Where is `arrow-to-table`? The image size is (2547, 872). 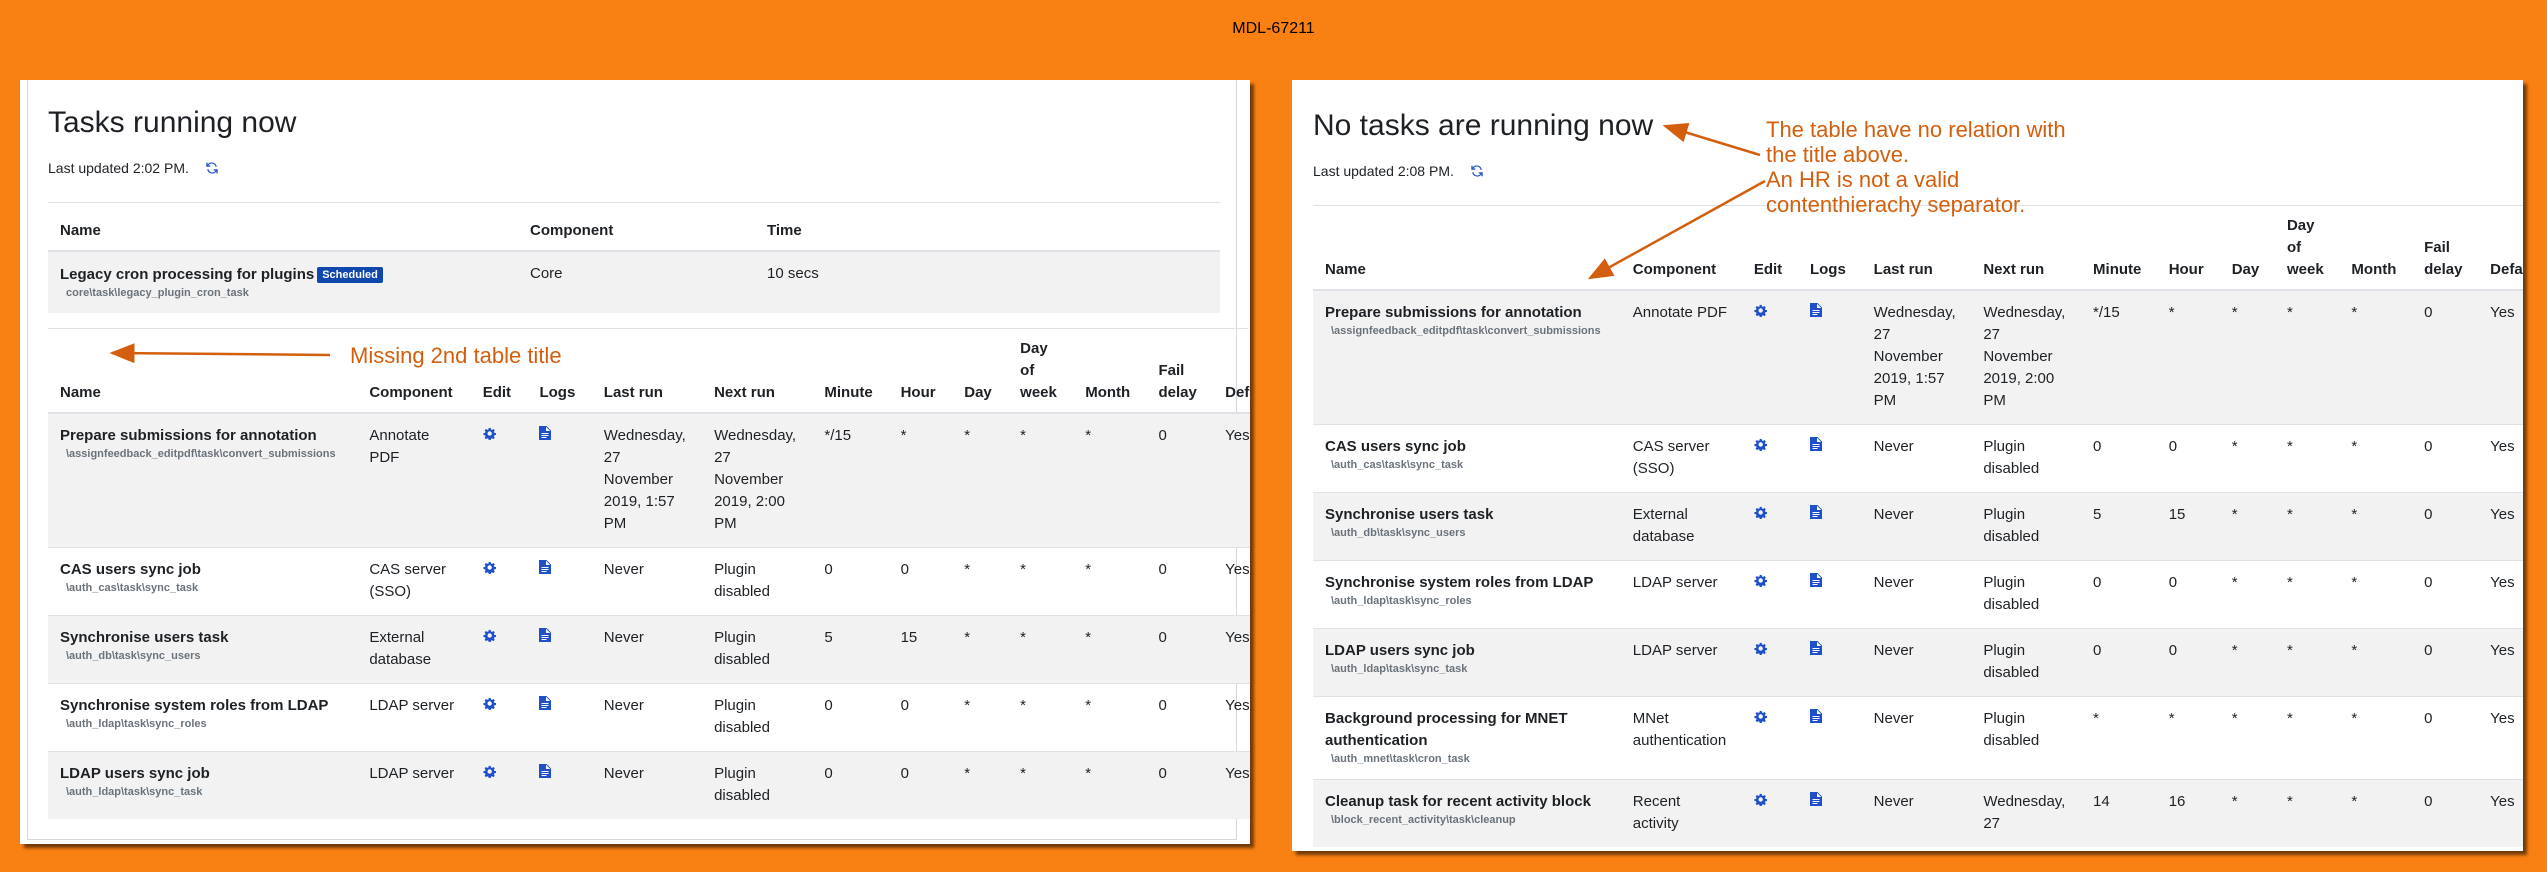 arrow-to-table is located at coordinates (1676, 229).